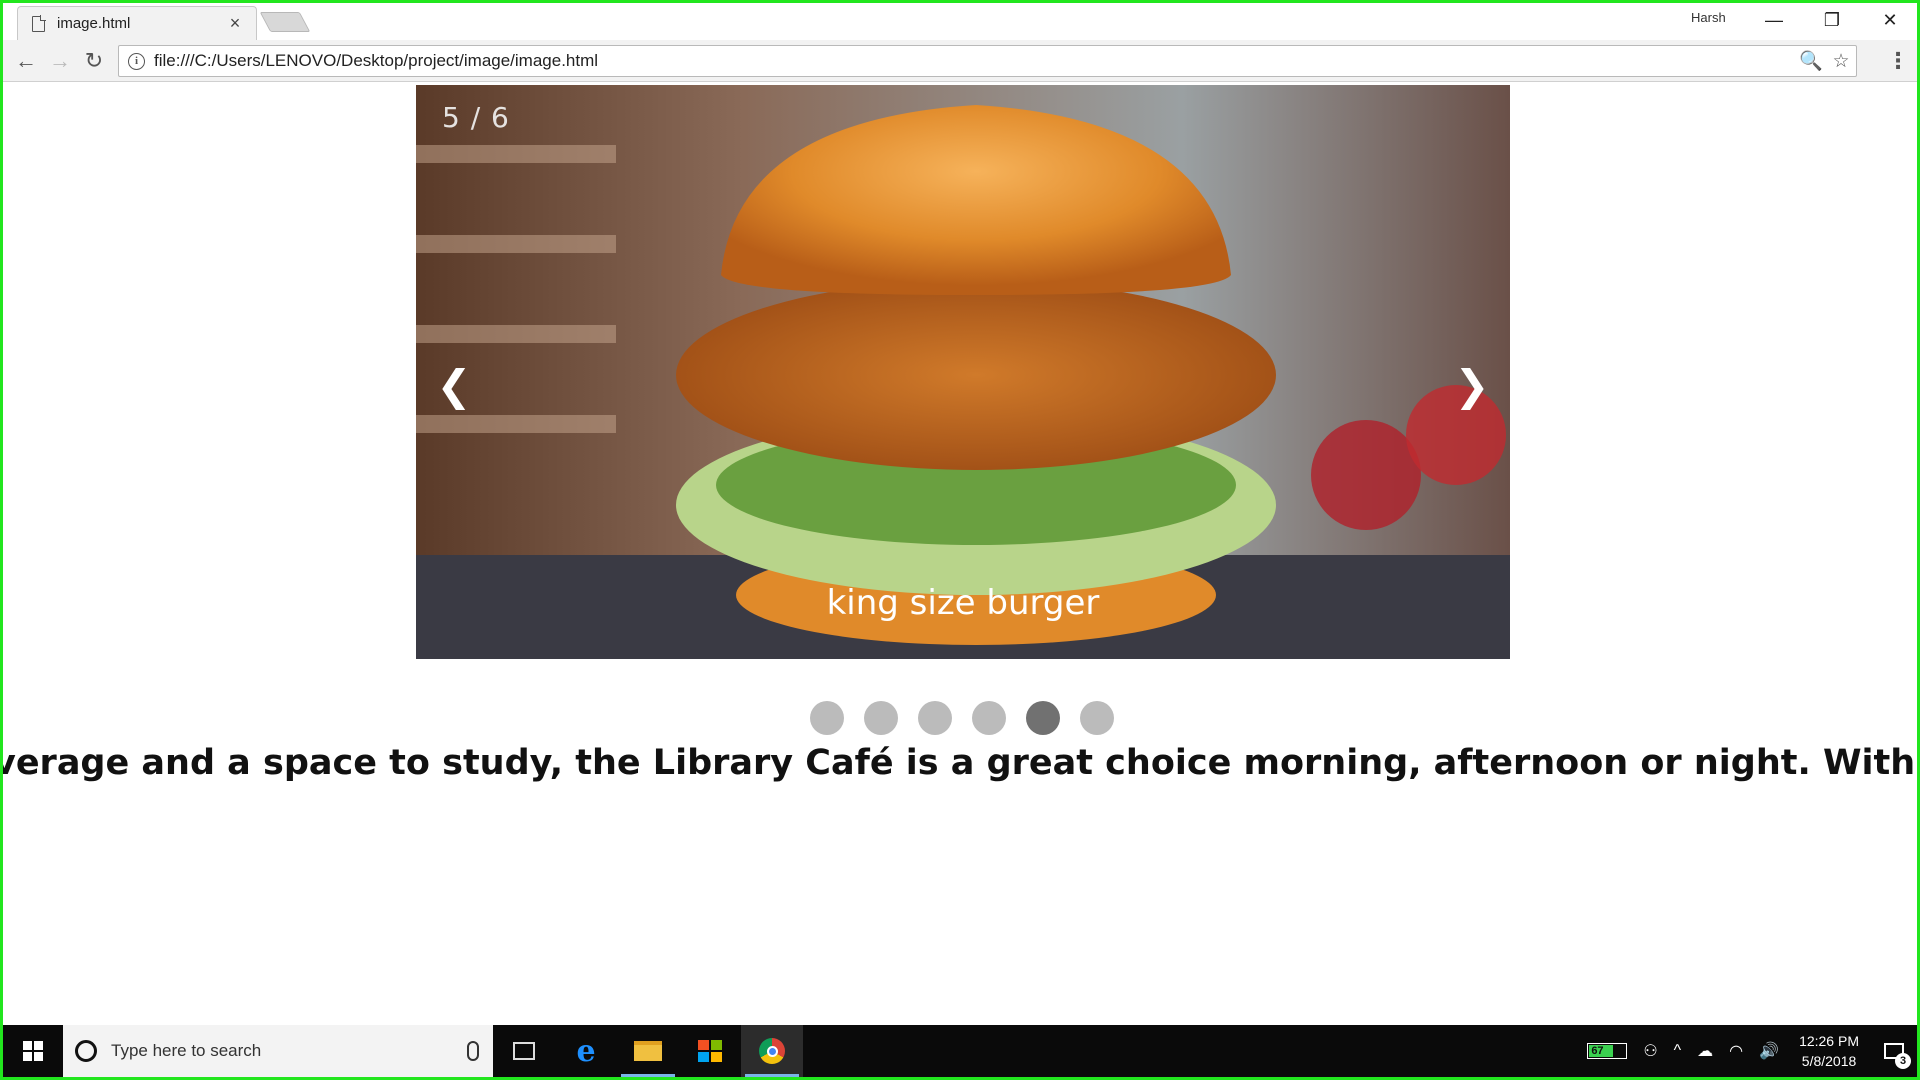  What do you see at coordinates (476, 117) in the screenshot?
I see `slide-counter: 5 / 6` at bounding box center [476, 117].